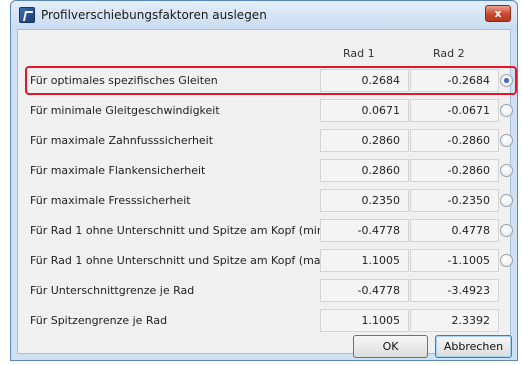  What do you see at coordinates (364, 80) in the screenshot?
I see `rad1-value: 0.2684` at bounding box center [364, 80].